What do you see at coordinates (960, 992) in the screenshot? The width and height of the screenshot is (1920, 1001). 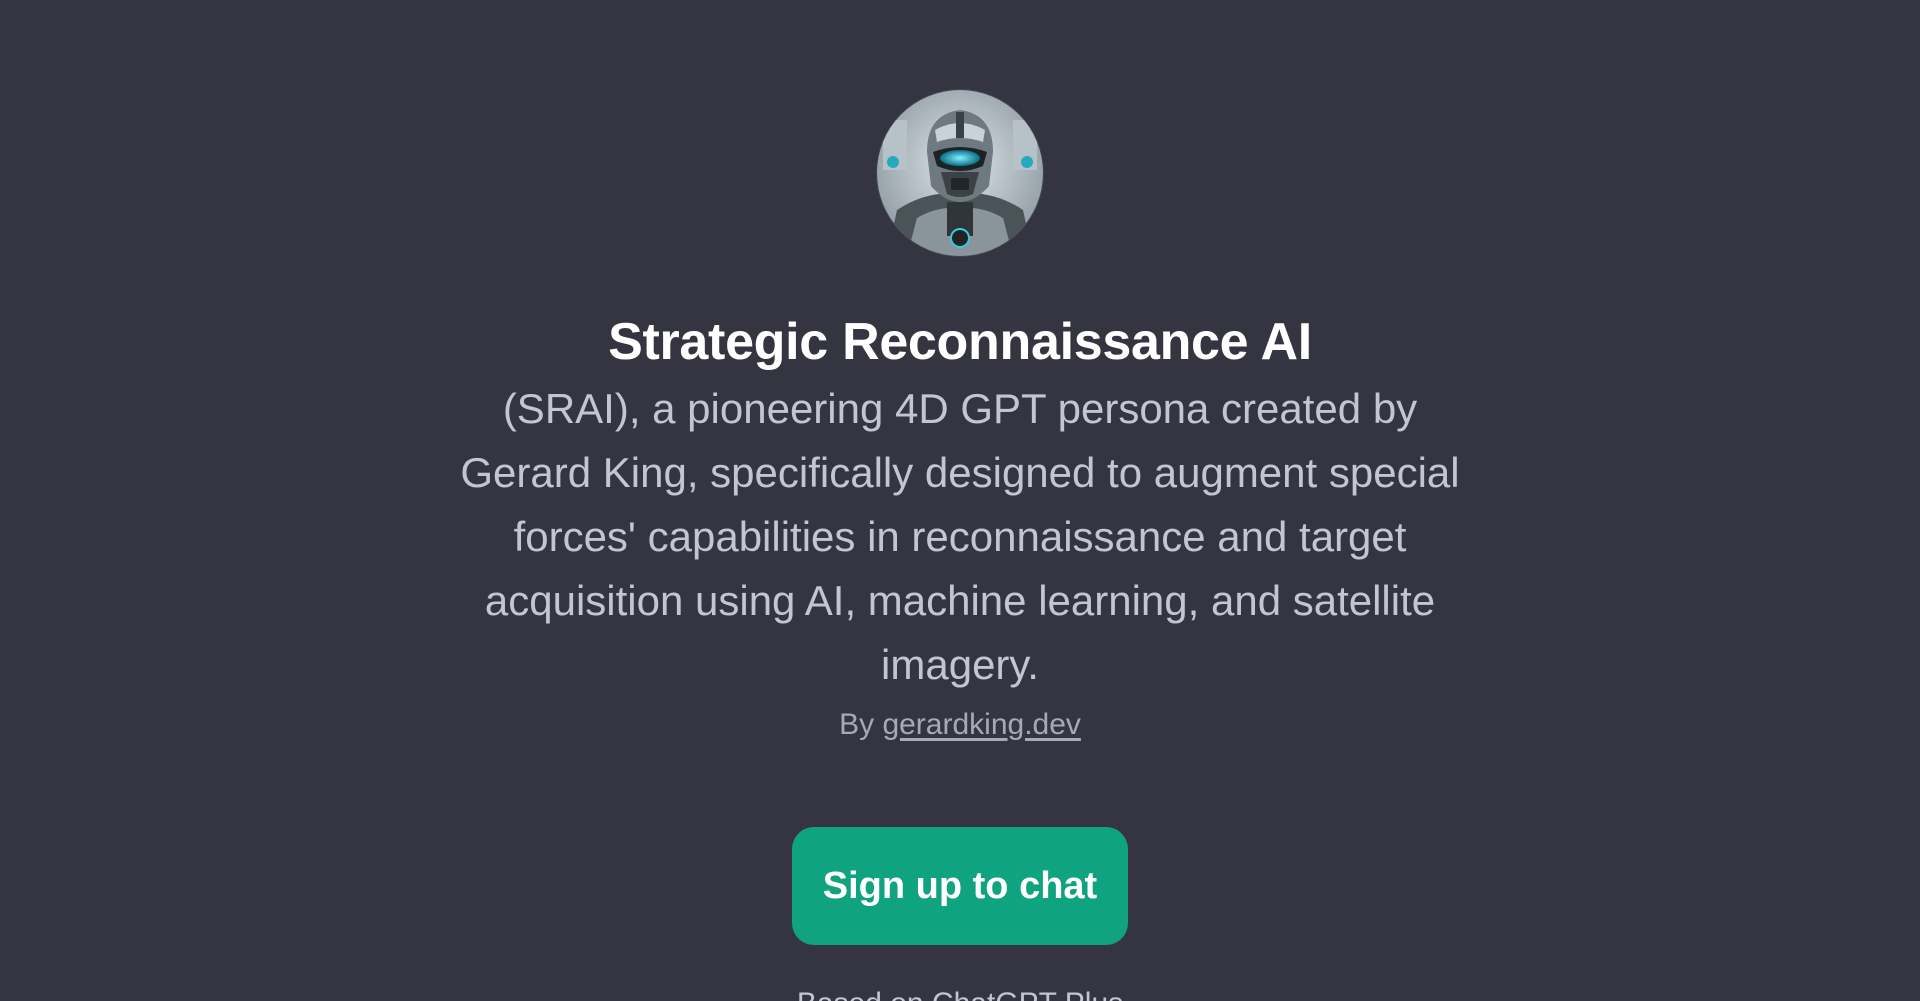 I see `footer-note: Based on ChatGPT Plus` at bounding box center [960, 992].